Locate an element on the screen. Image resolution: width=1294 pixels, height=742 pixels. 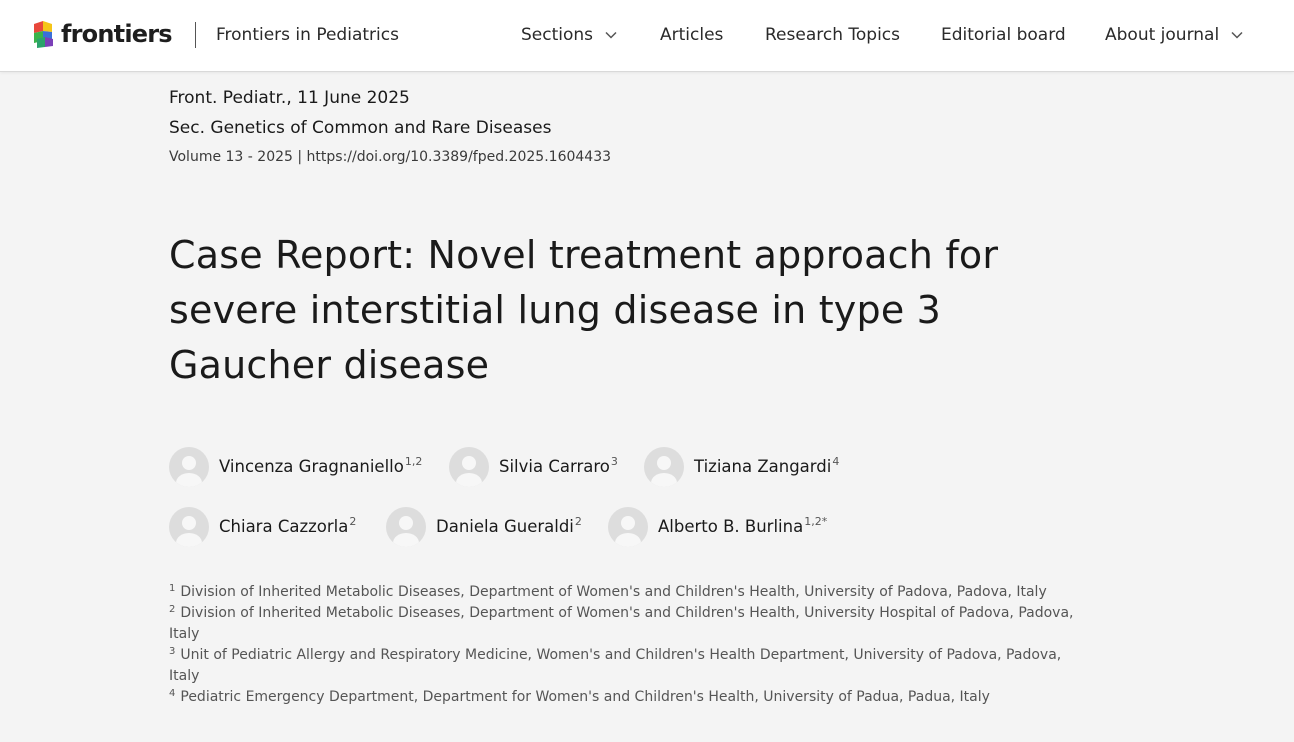
affiliation-number: 2 is located at coordinates (172, 609).